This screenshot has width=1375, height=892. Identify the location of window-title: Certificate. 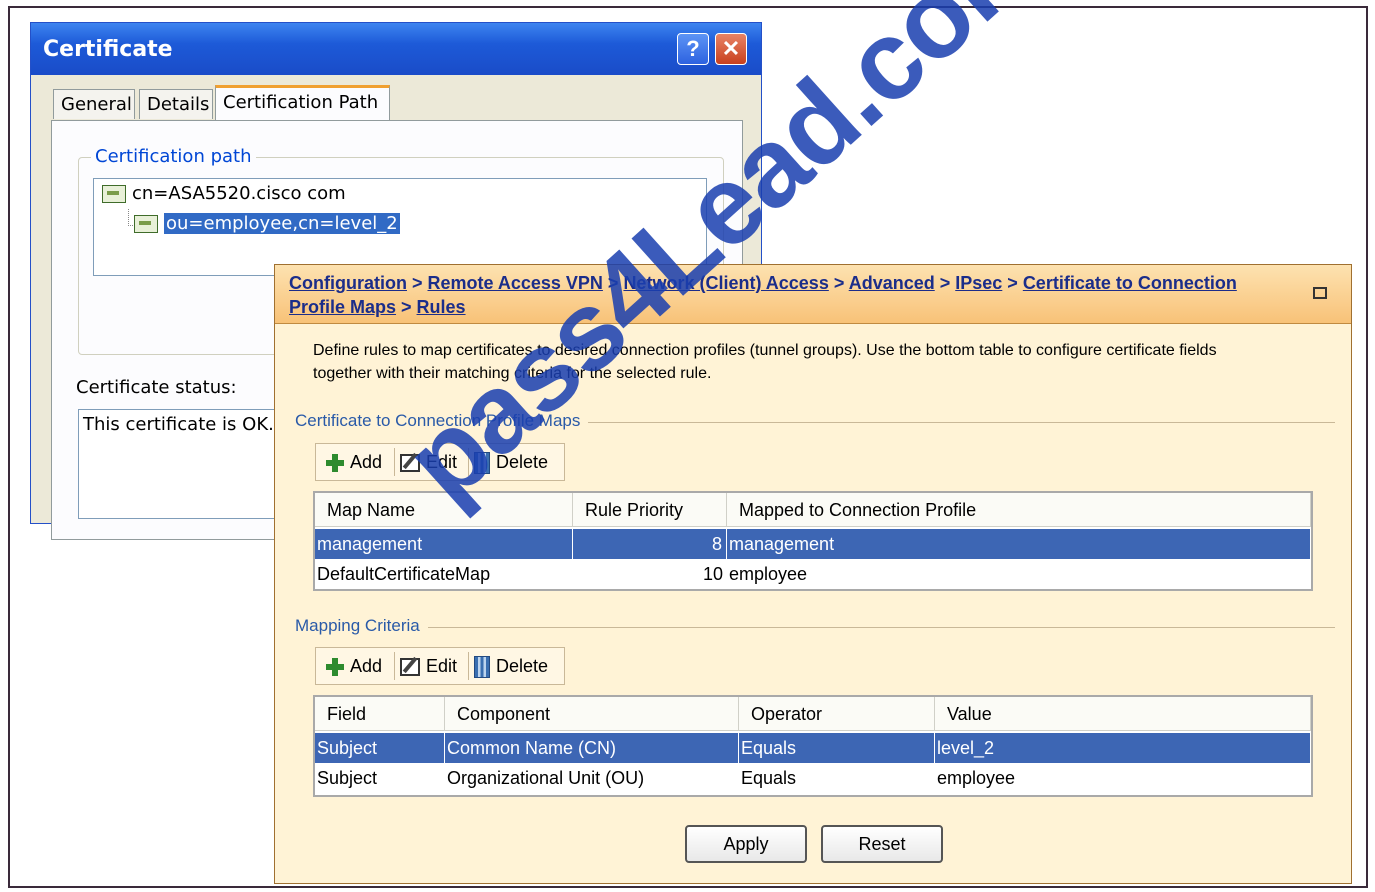
(108, 49).